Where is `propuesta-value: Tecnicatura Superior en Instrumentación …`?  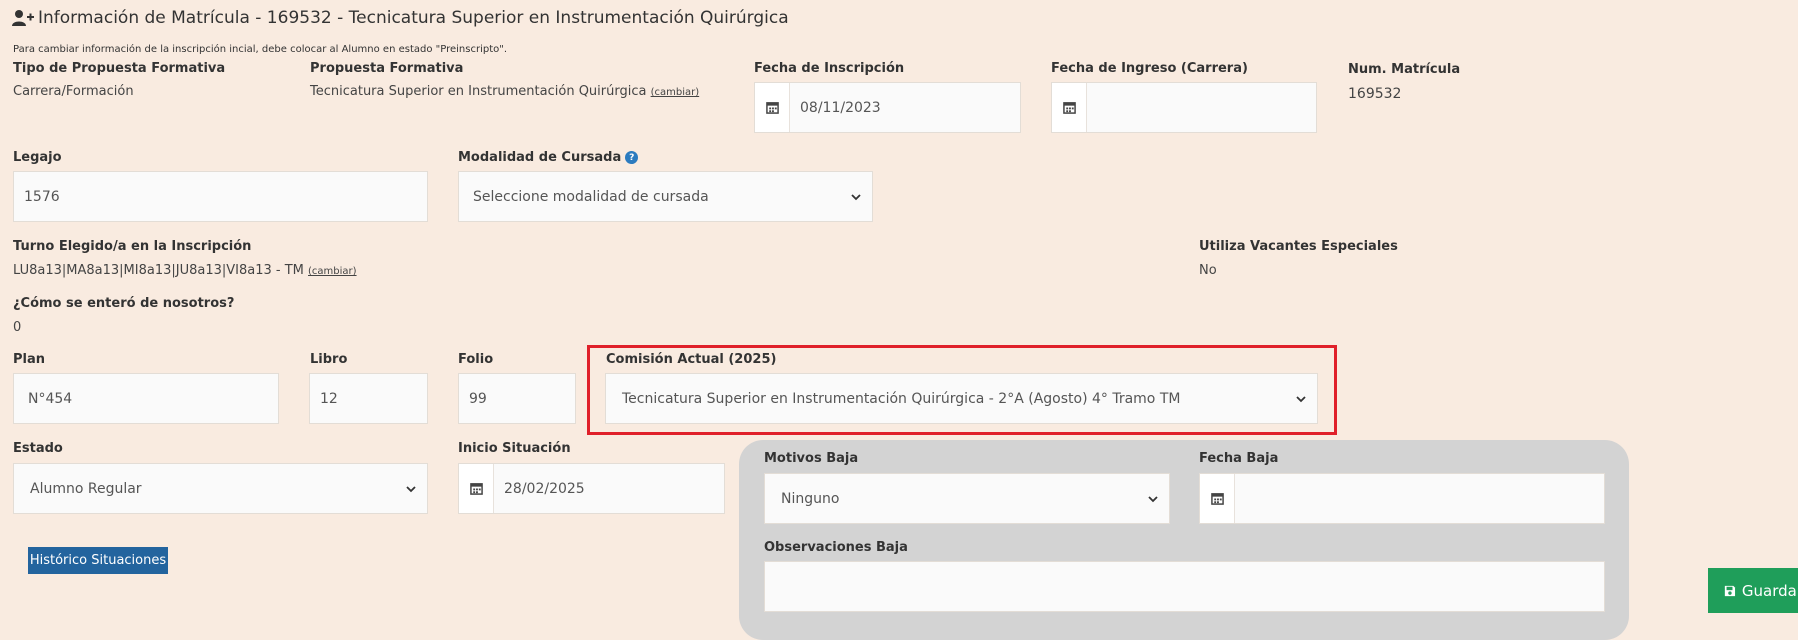
propuesta-value: Tecnicatura Superior en Instrumentación … is located at coordinates (478, 91).